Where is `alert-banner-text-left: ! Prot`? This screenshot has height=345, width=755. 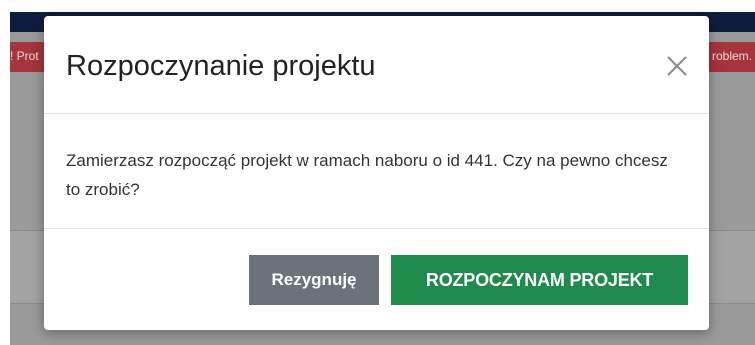
alert-banner-text-left: ! Prot is located at coordinates (24, 56).